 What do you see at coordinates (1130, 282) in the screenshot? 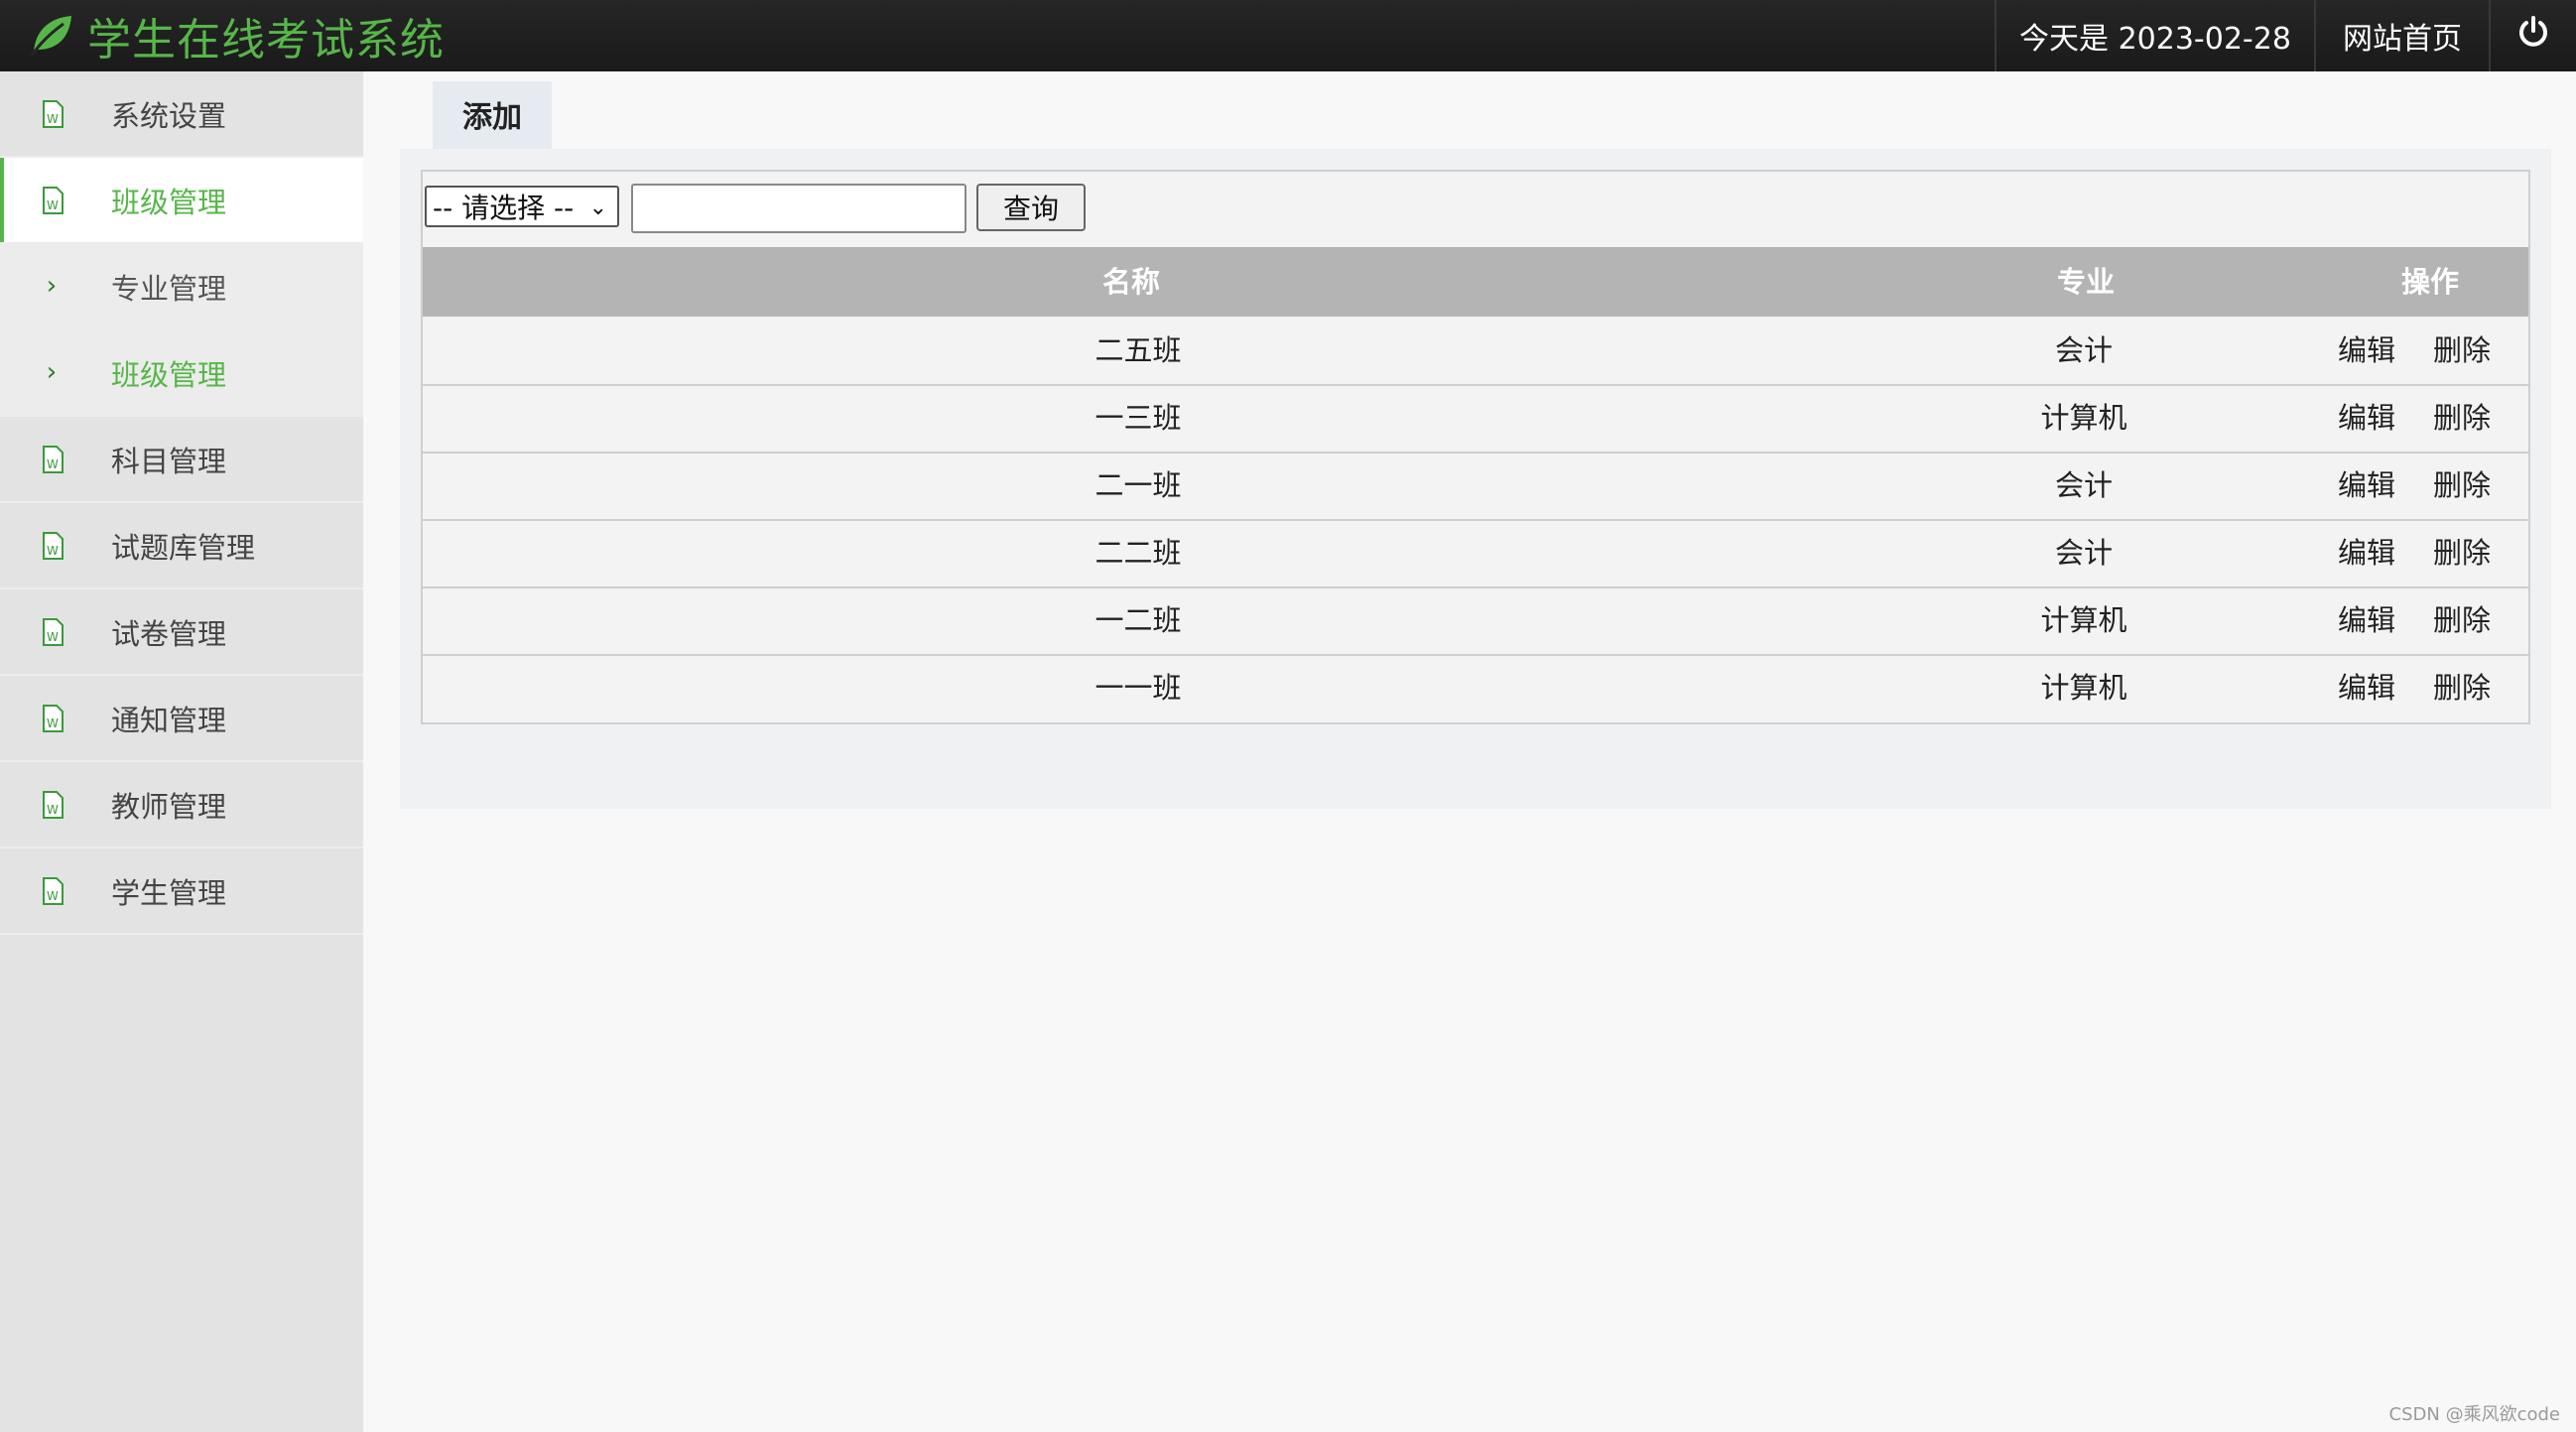
I see `header-name: 名称` at bounding box center [1130, 282].